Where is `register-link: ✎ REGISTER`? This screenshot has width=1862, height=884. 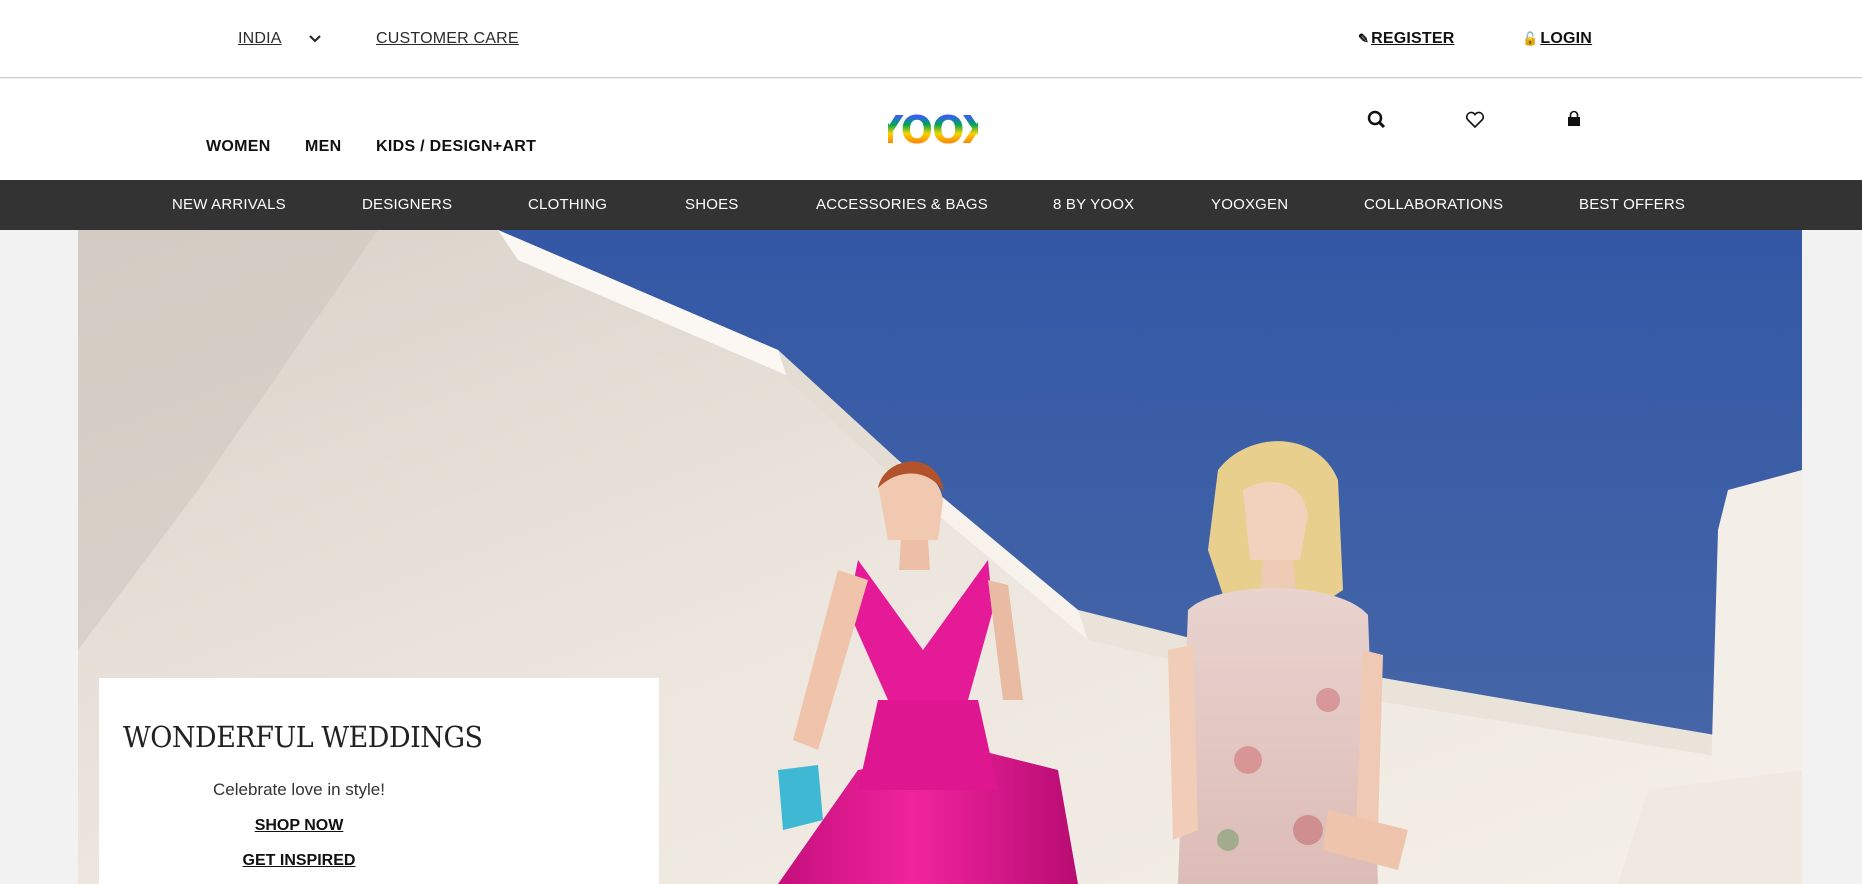
register-link: ✎ REGISTER is located at coordinates (1406, 39).